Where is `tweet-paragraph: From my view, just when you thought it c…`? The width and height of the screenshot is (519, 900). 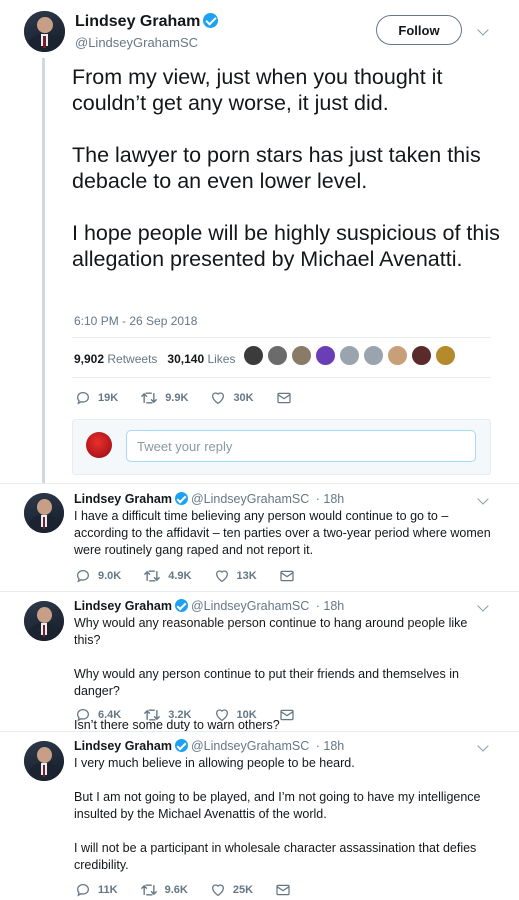 tweet-paragraph: From my view, just when you thought it c… is located at coordinates (257, 90).